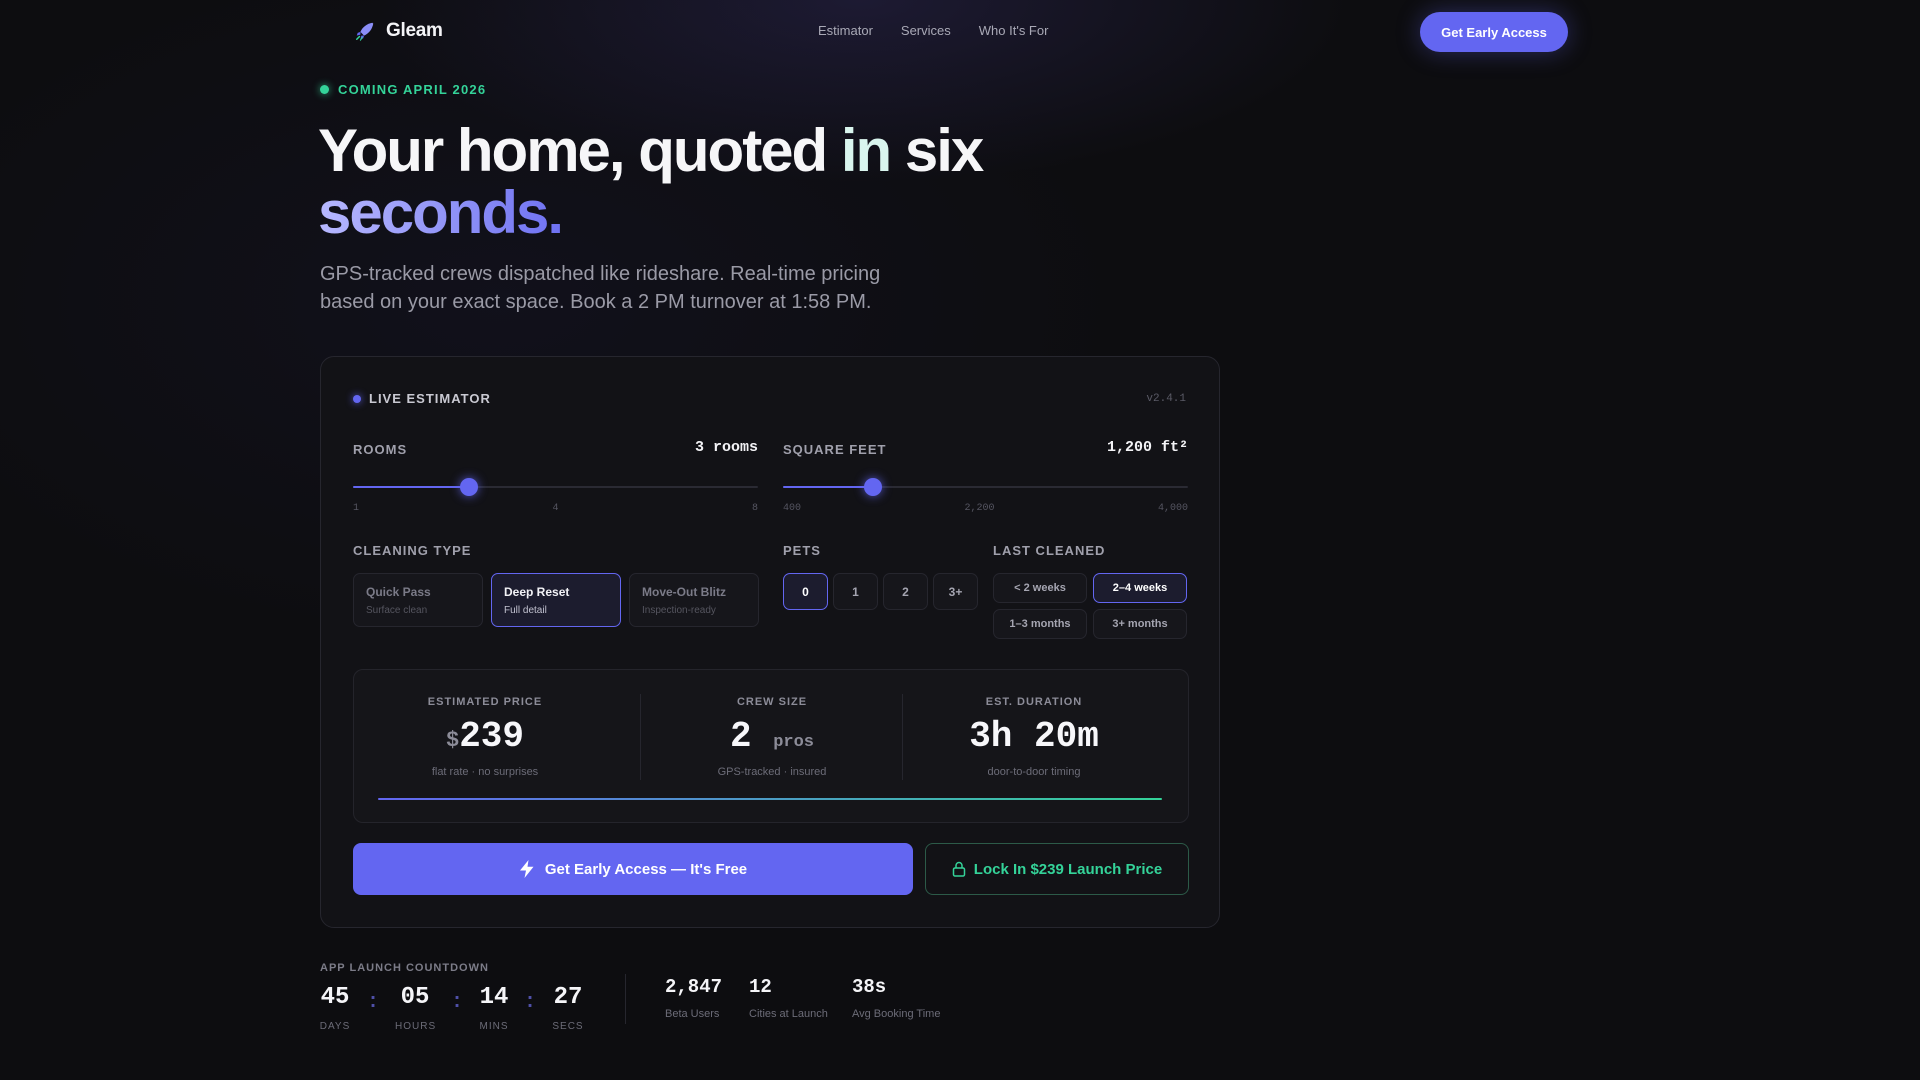  Describe the element at coordinates (485, 772) in the screenshot. I see `estimated-price-note: flat rate · no surprises` at that location.